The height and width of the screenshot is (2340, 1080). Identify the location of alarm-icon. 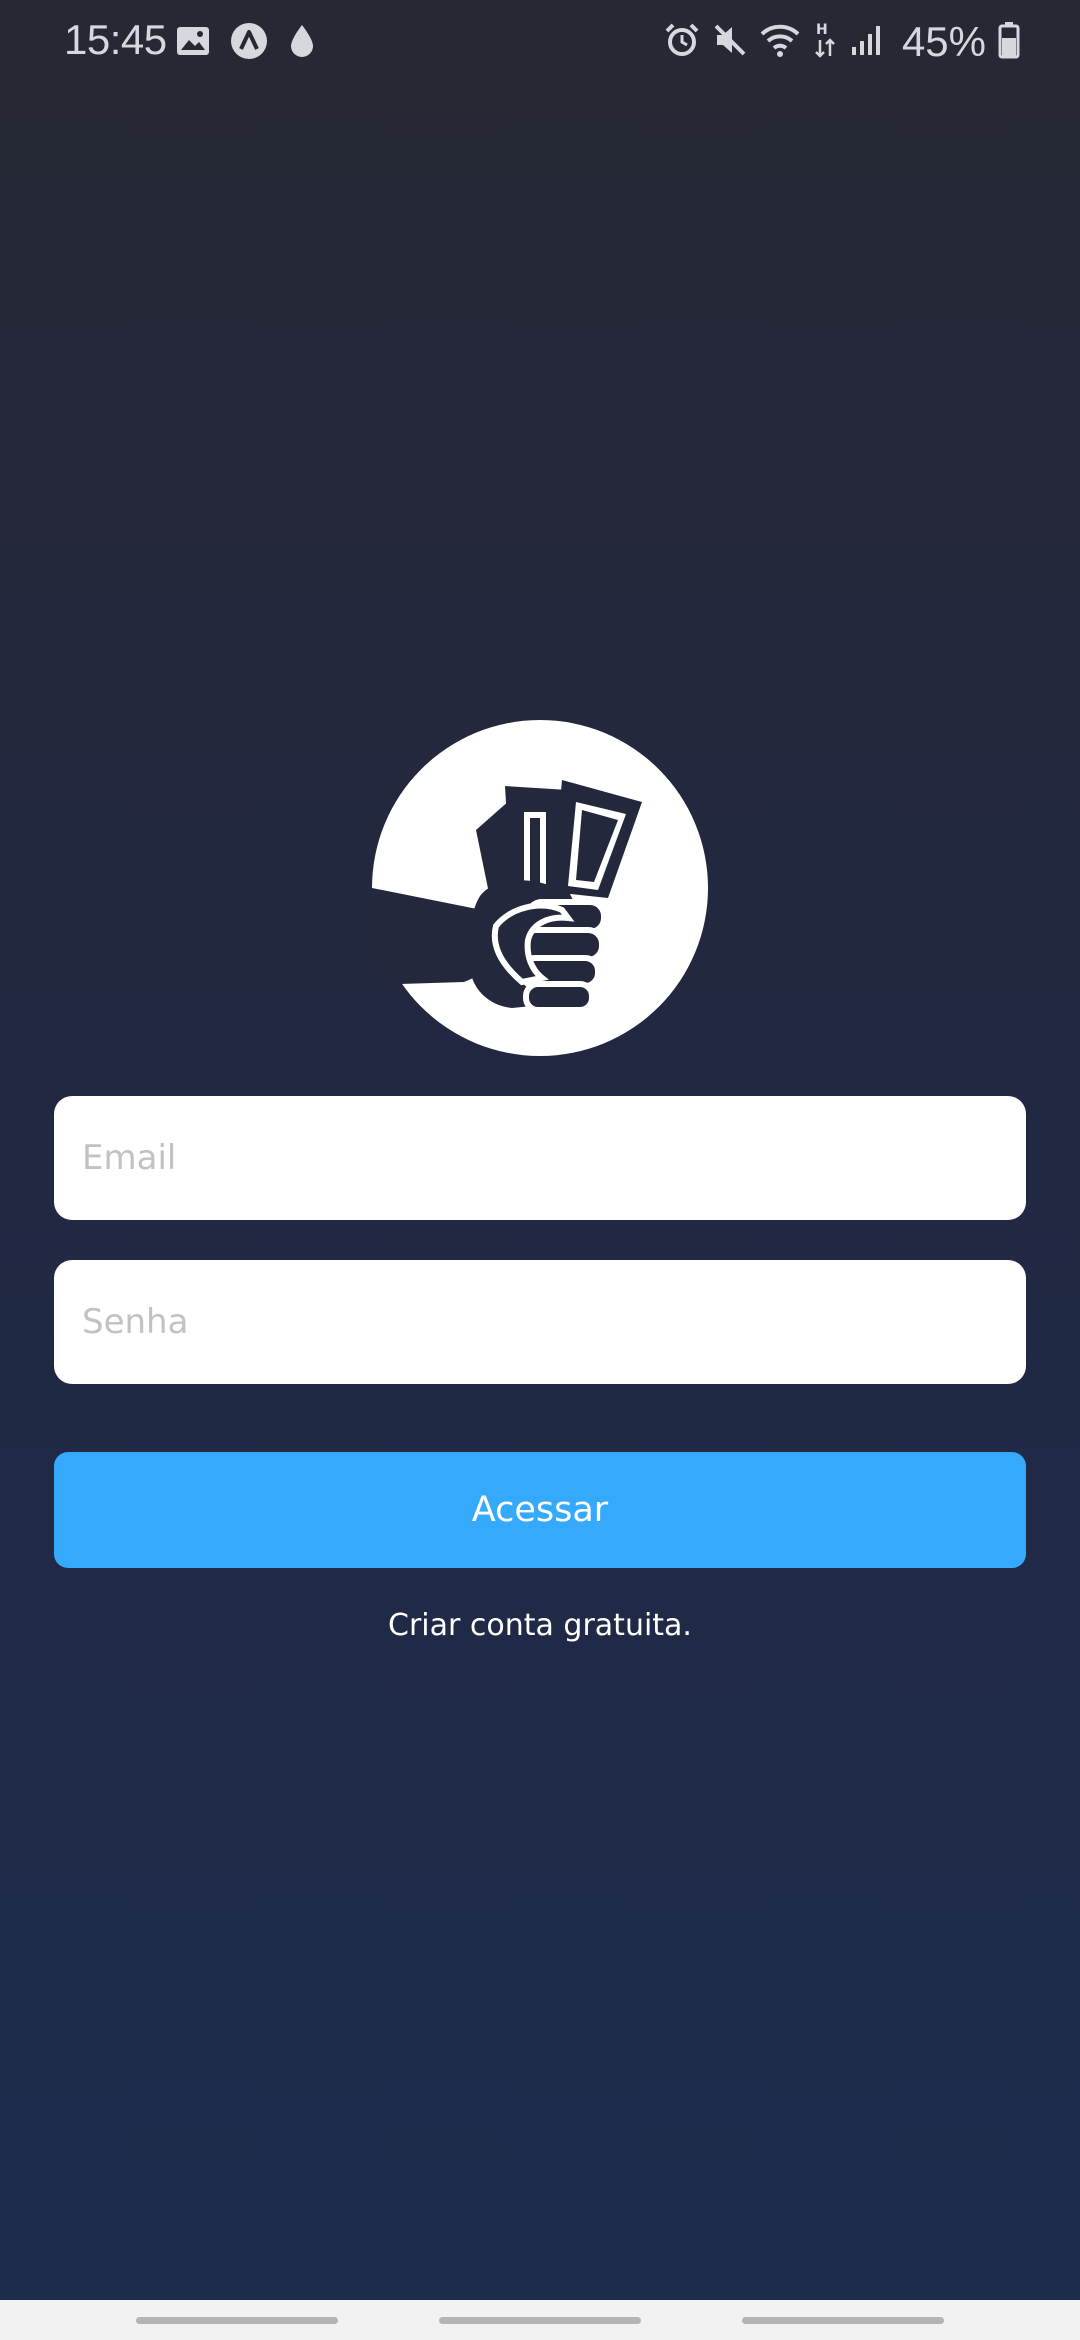
(682, 42).